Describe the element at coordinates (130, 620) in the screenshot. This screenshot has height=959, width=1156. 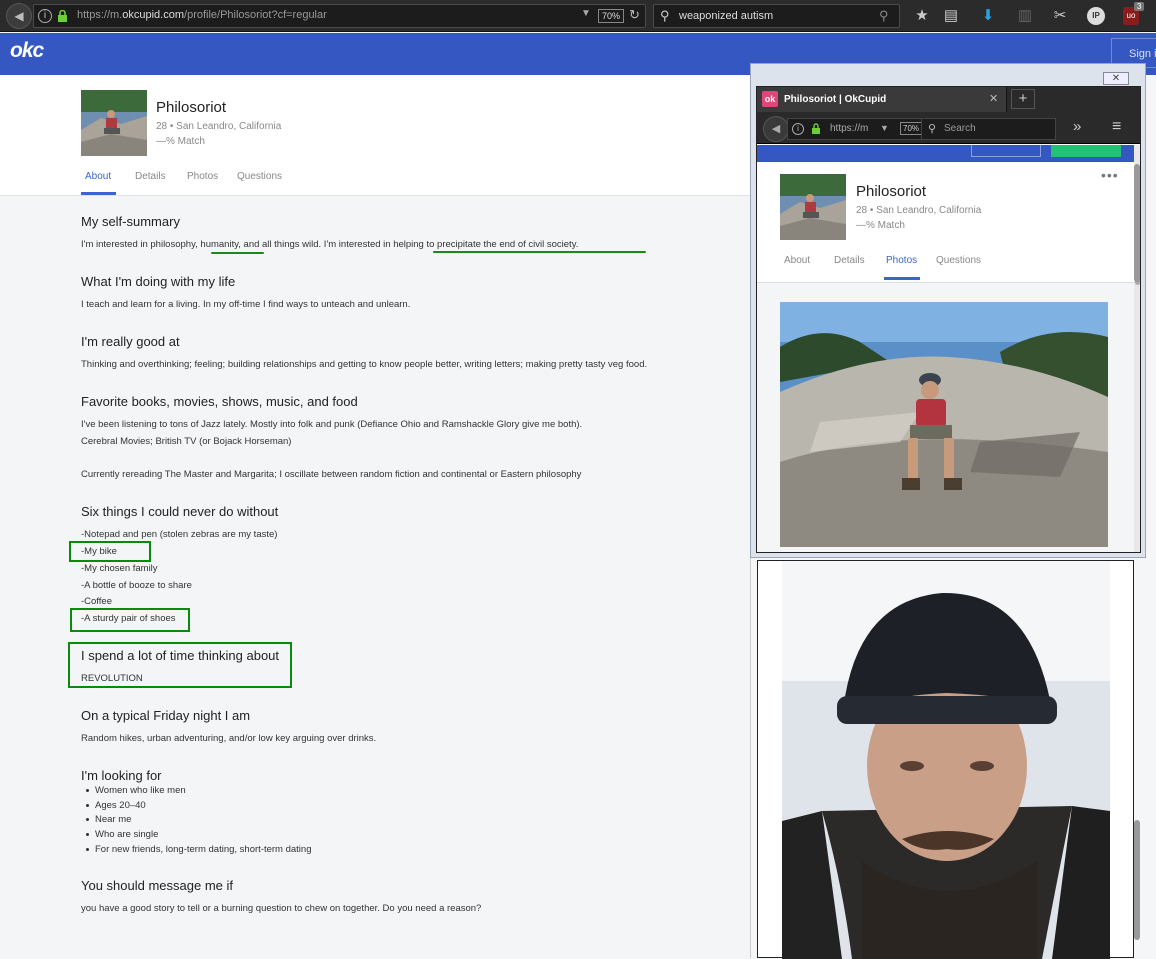
I see `green-box-shoes` at that location.